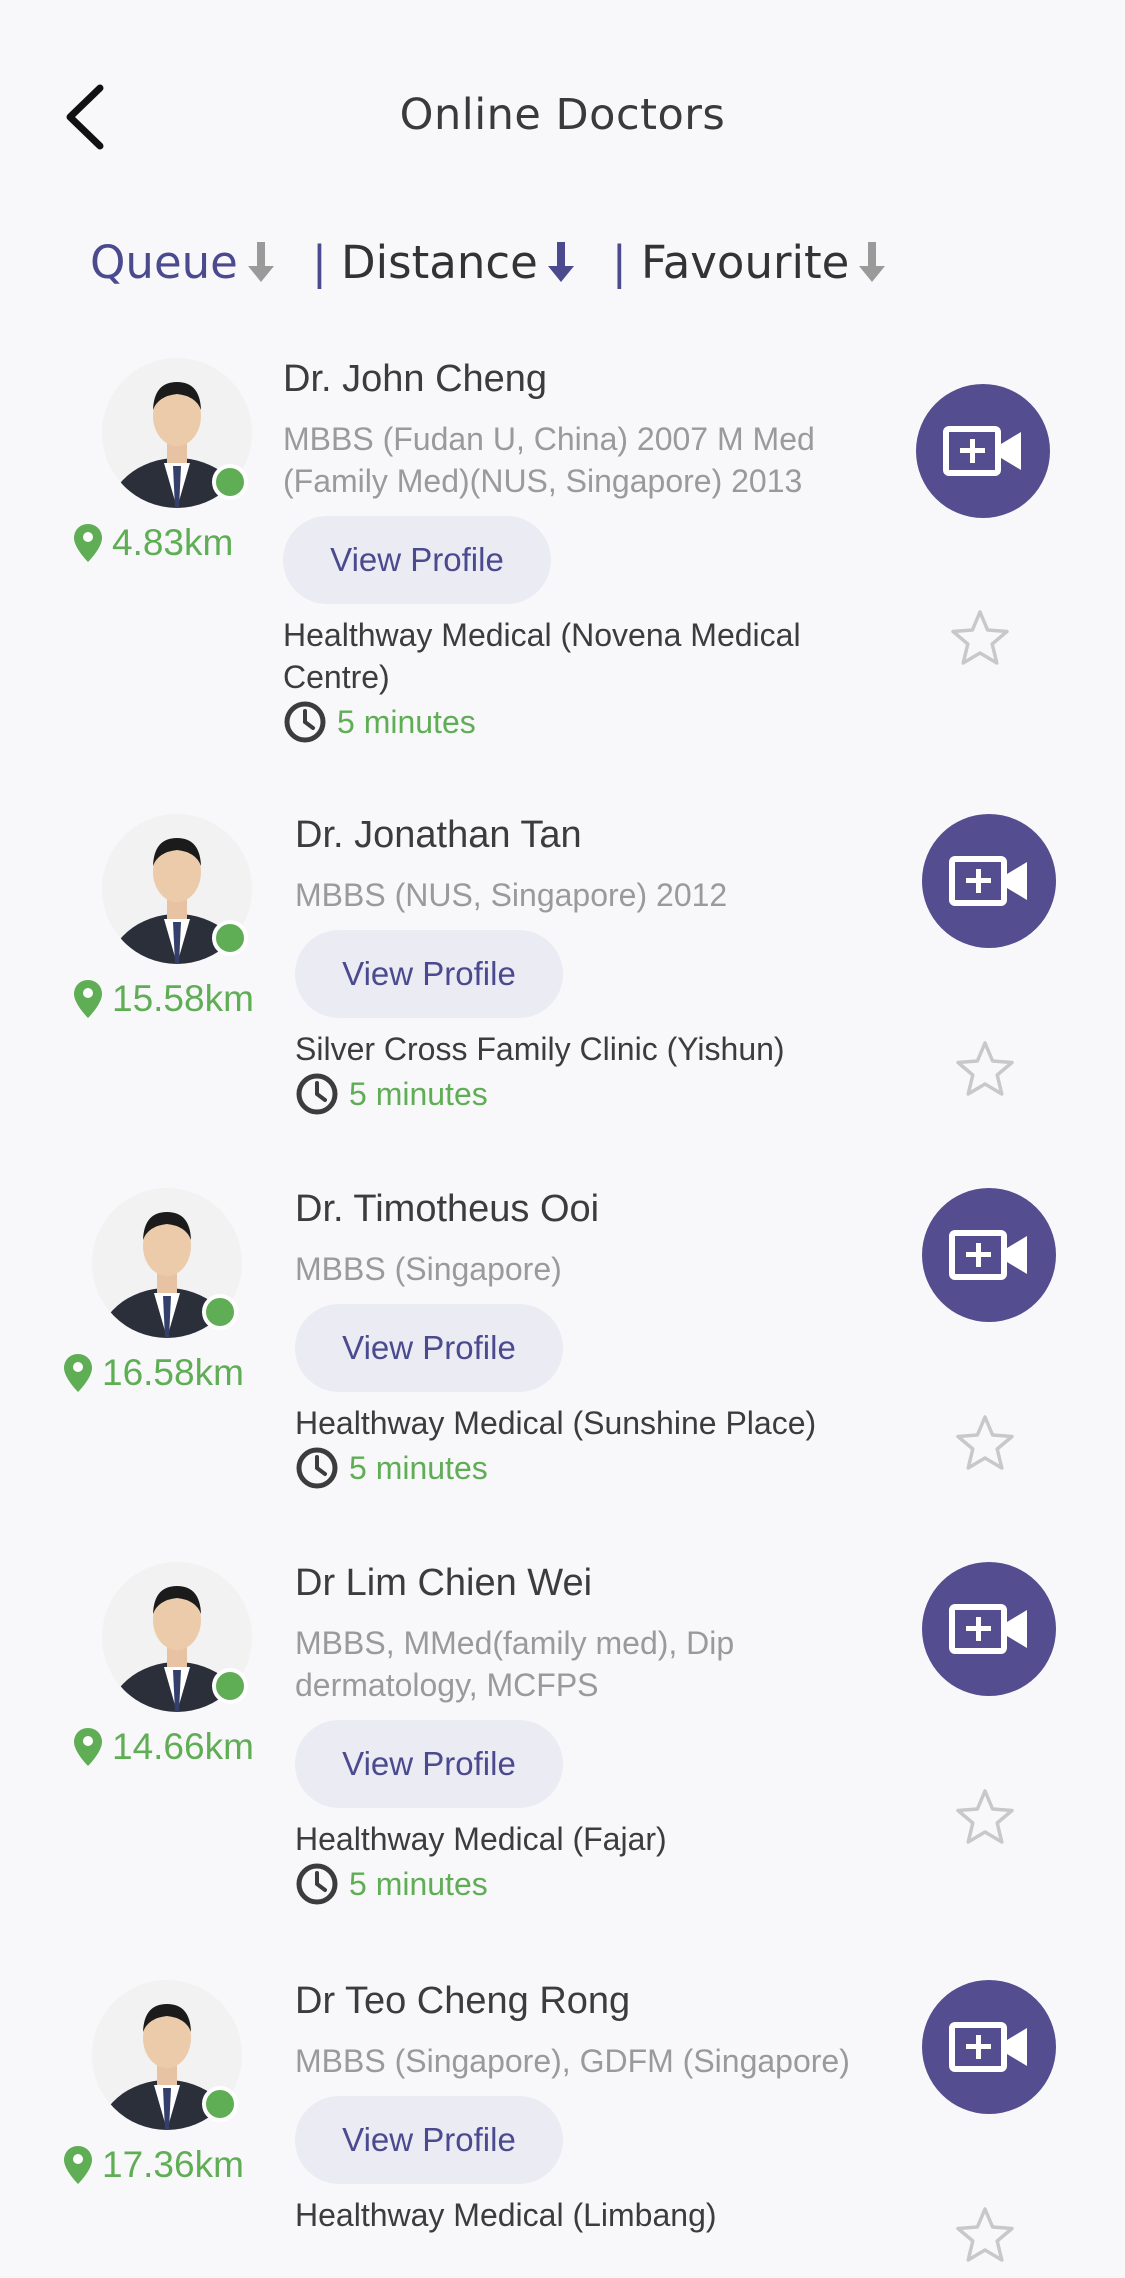  I want to click on distance-label: 17.36km, so click(154, 2165).